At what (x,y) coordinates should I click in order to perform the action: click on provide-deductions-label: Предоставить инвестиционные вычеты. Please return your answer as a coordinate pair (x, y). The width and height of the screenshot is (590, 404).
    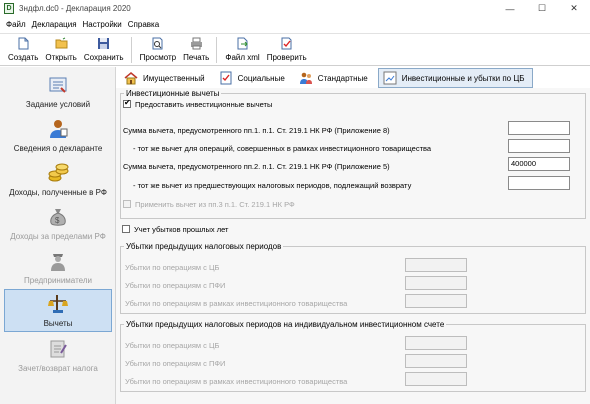
    Looking at the image, I should click on (204, 104).